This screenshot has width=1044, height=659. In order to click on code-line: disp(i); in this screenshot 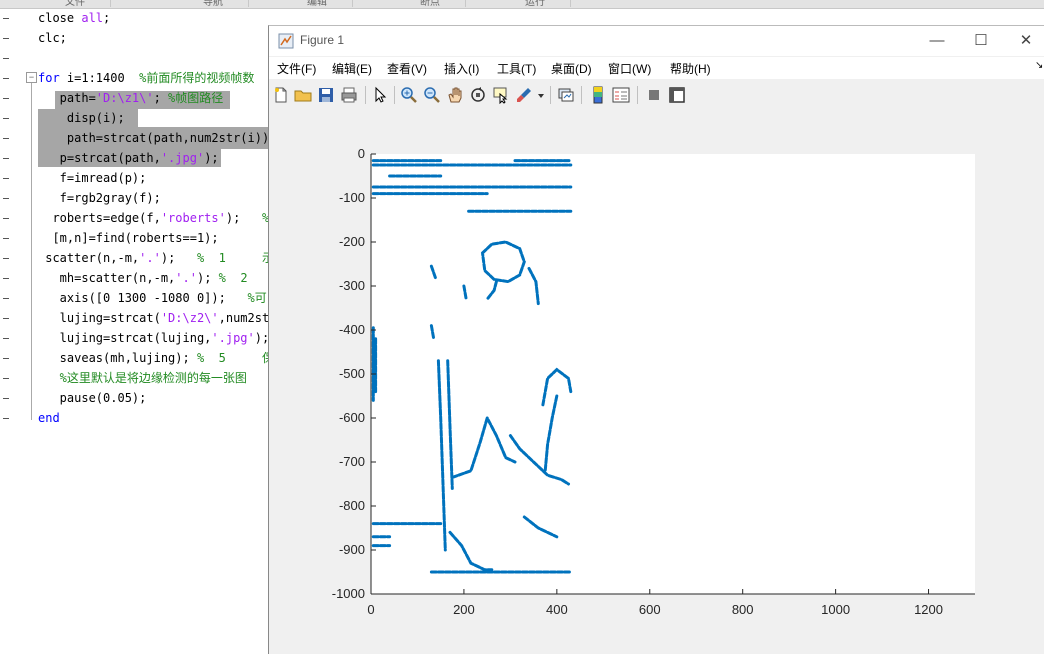, I will do `click(81, 118)`.